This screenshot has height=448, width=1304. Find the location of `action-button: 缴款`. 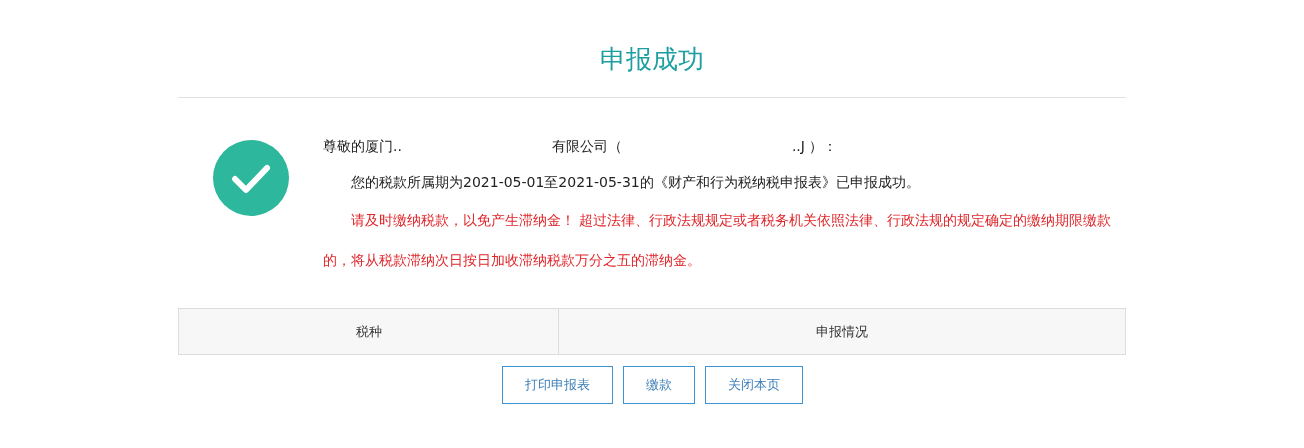

action-button: 缴款 is located at coordinates (658, 385).